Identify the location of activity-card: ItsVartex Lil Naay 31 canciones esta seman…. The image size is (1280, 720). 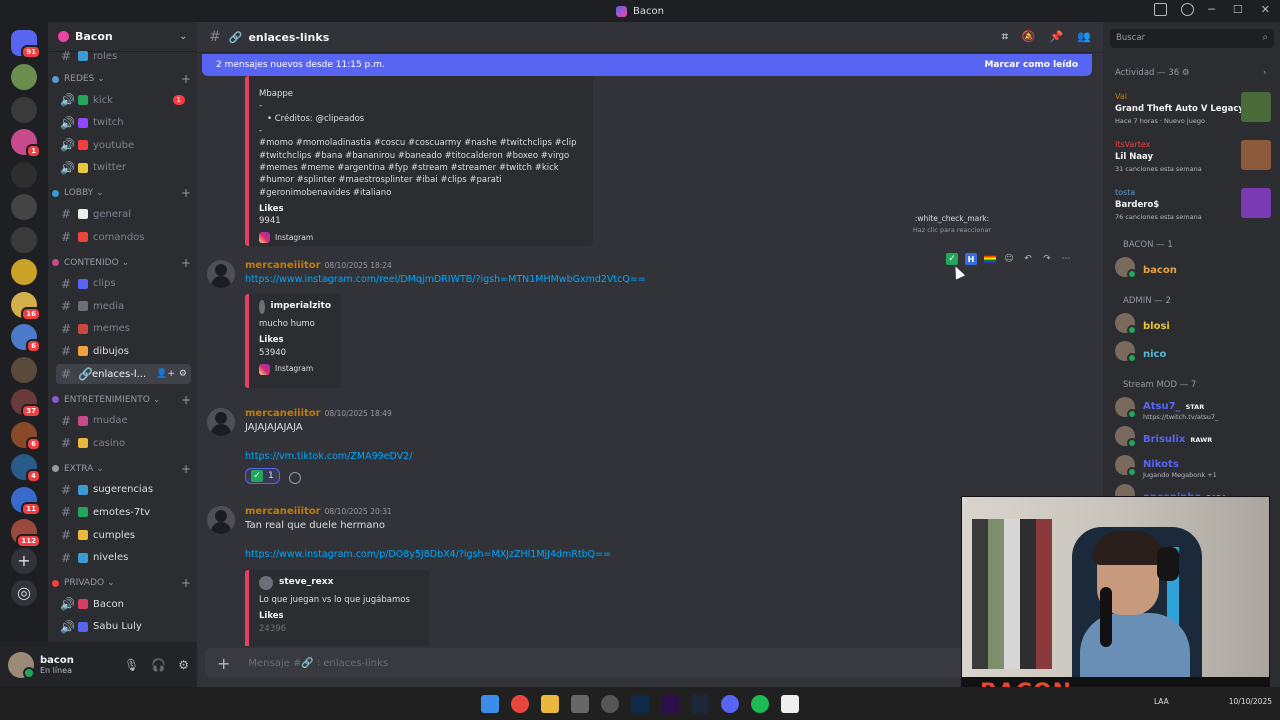
(1193, 160).